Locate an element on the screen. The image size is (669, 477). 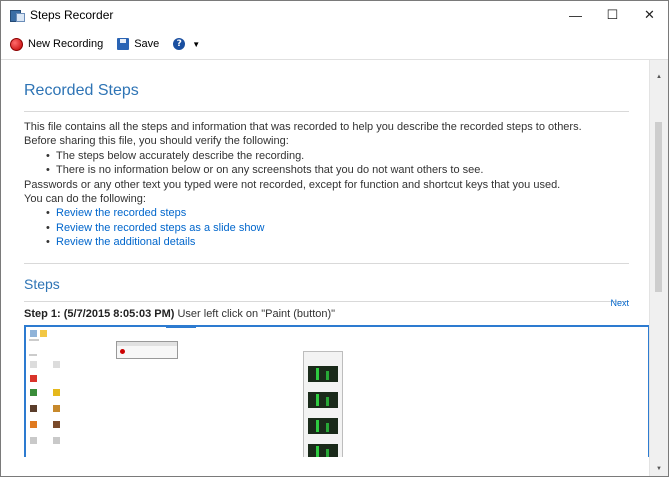
help-button: ? ▼ is located at coordinates (186, 44).